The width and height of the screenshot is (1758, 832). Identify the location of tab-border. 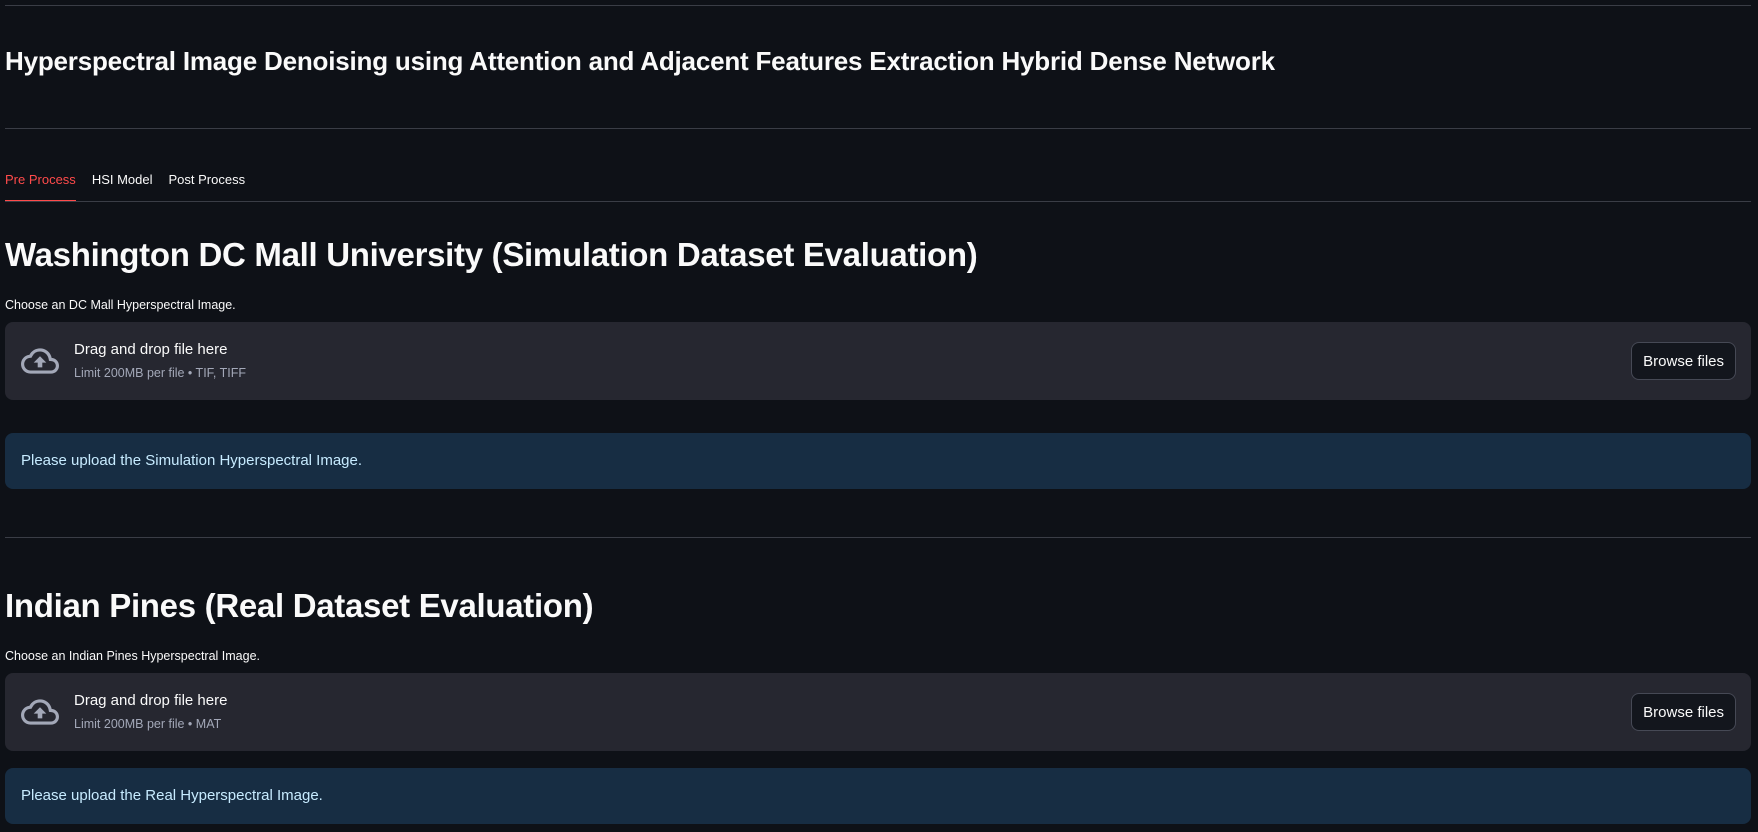
(878, 201).